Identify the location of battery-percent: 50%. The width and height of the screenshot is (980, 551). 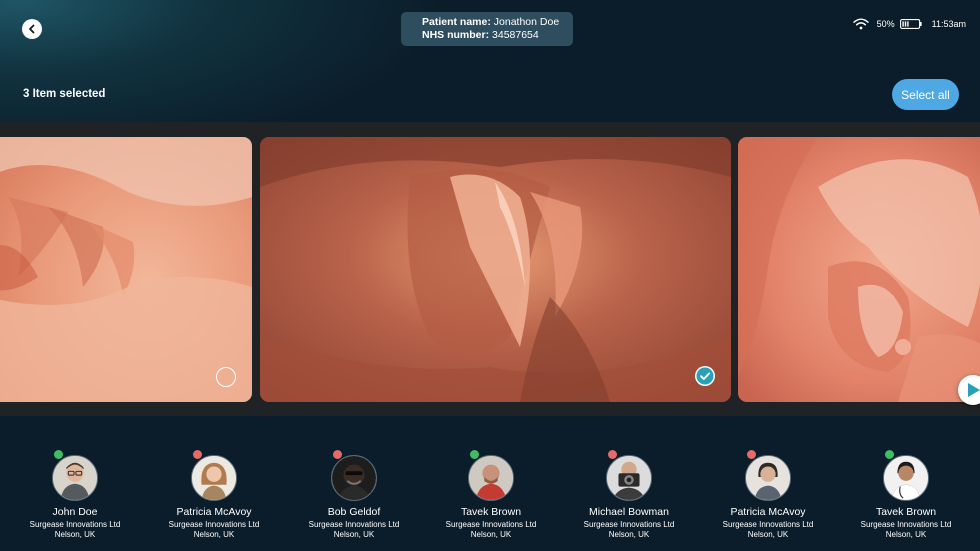
(885, 24).